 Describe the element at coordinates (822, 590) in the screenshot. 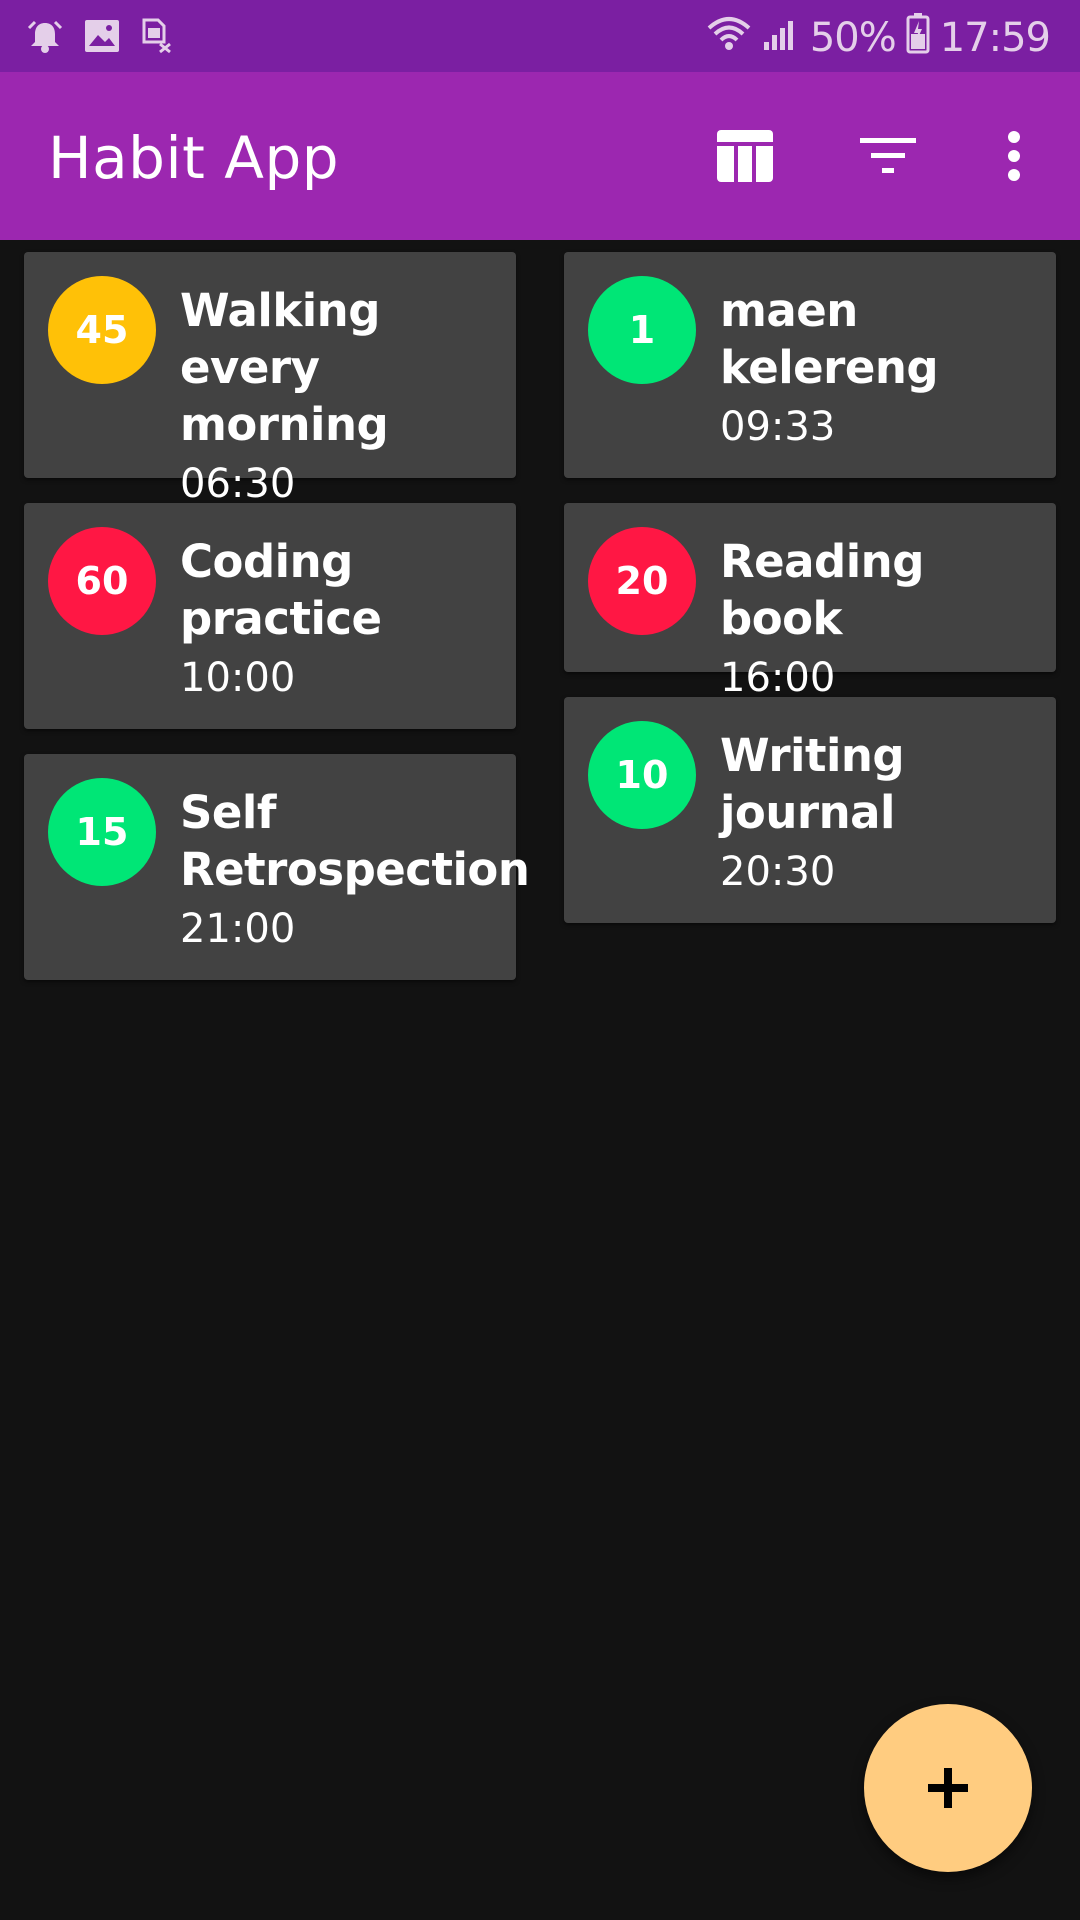

I see `habit-title: Reading book` at that location.